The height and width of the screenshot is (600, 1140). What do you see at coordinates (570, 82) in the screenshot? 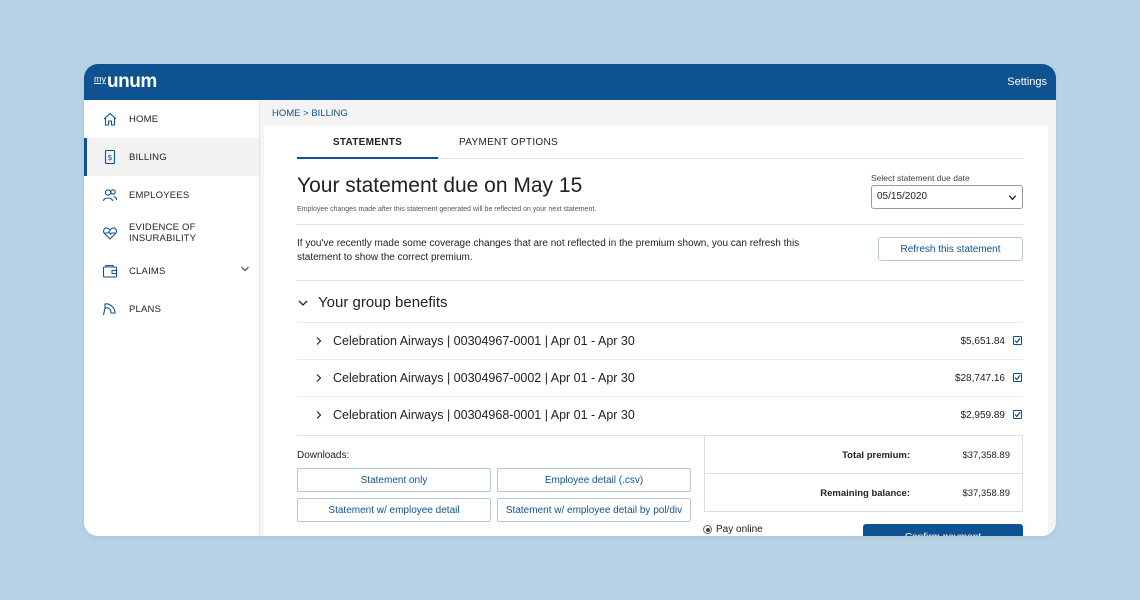
I see `top-bar: my unum Settings` at bounding box center [570, 82].